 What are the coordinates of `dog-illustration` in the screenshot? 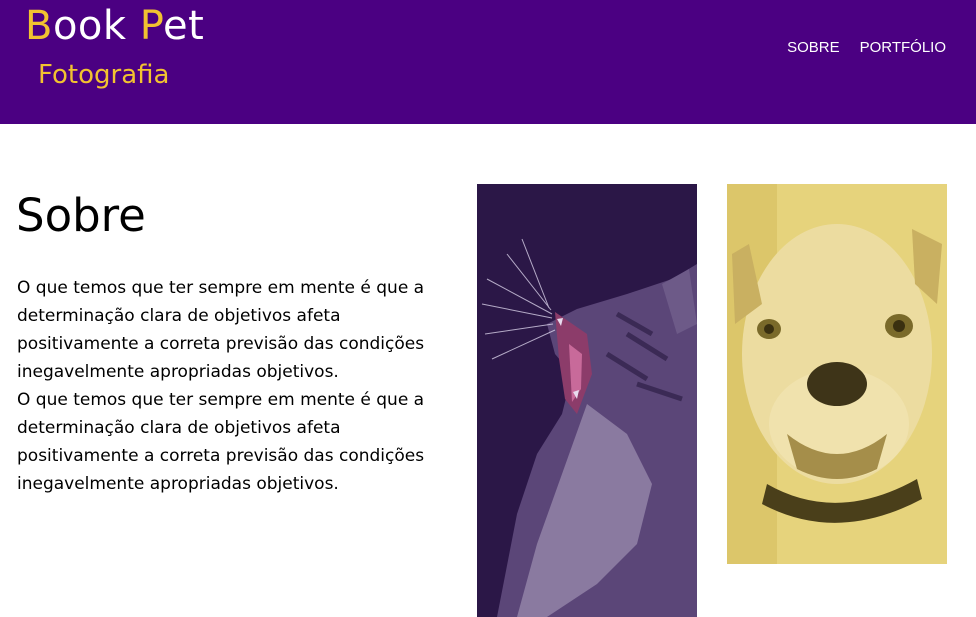 It's located at (837, 374).